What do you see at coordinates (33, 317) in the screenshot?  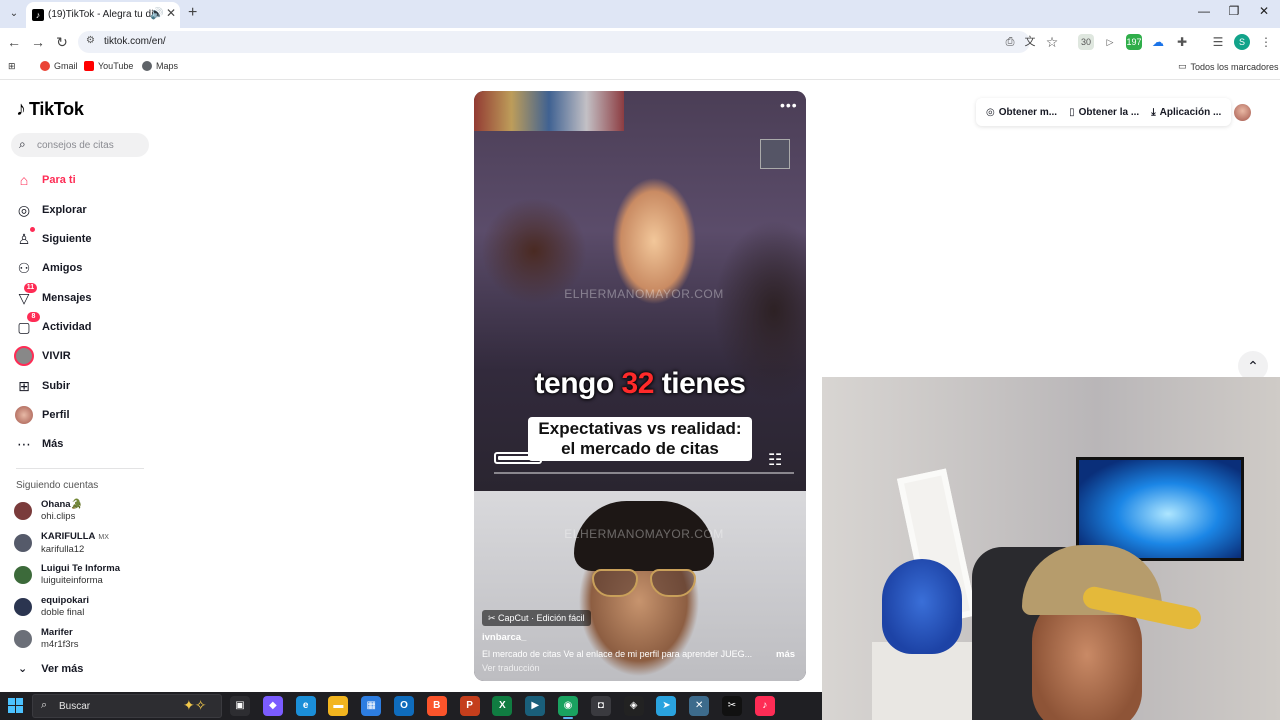 I see `activity-badge: 8` at bounding box center [33, 317].